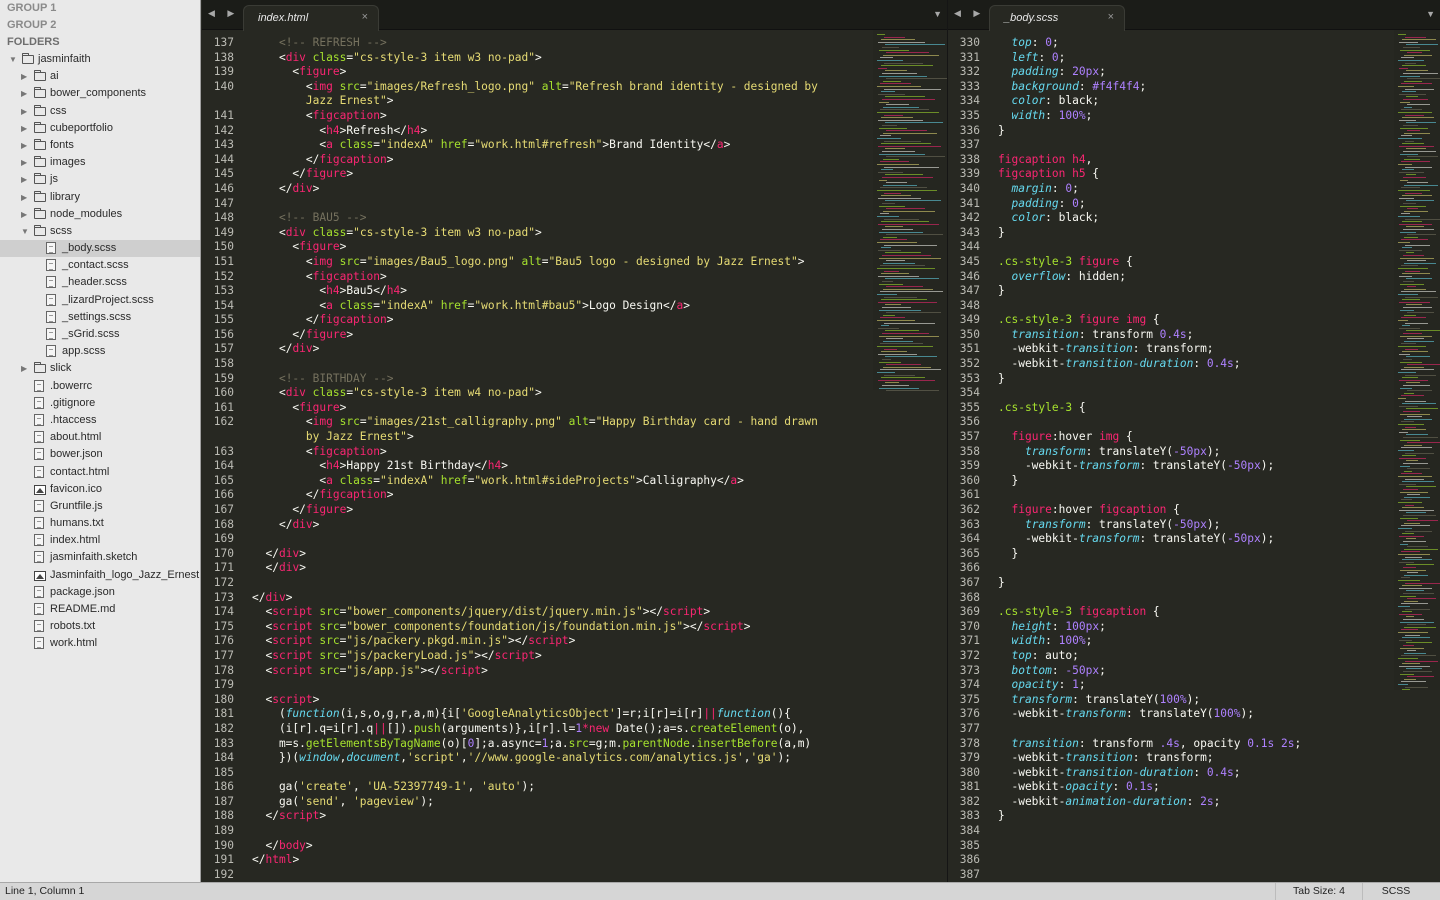 The width and height of the screenshot is (1440, 900). What do you see at coordinates (223, 145) in the screenshot?
I see `line-number: 143` at bounding box center [223, 145].